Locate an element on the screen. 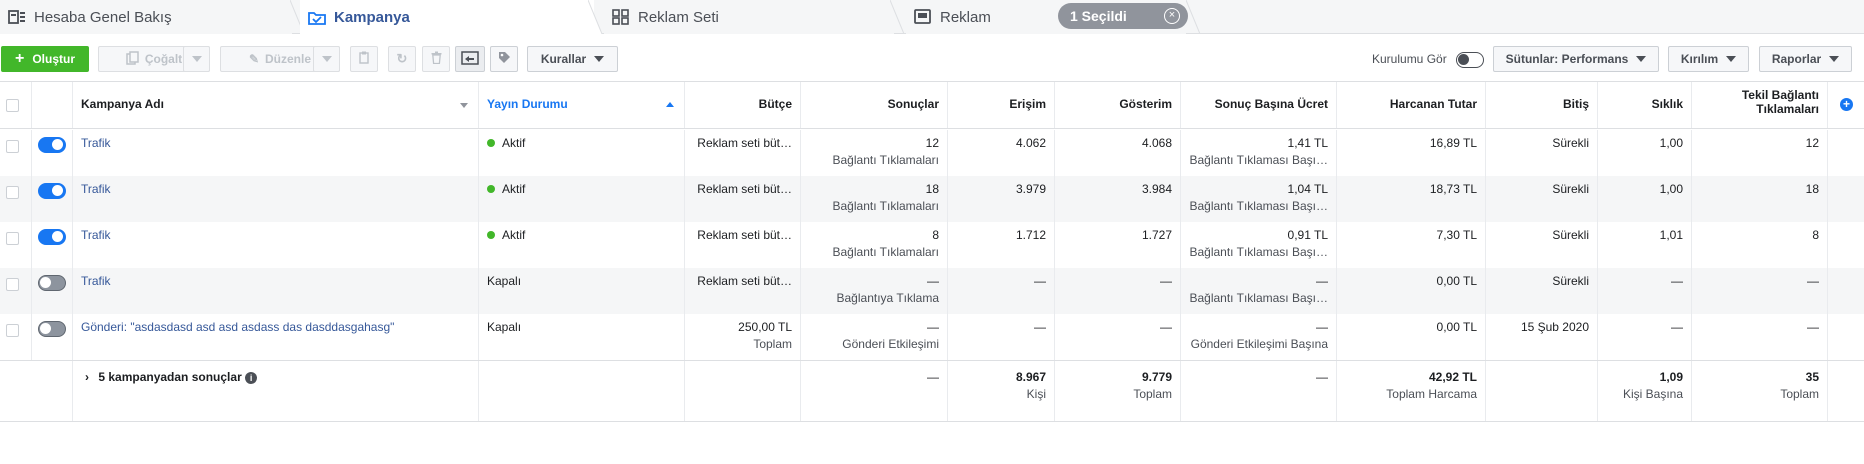  cell-impressions: 3.984 is located at coordinates (1118, 199).